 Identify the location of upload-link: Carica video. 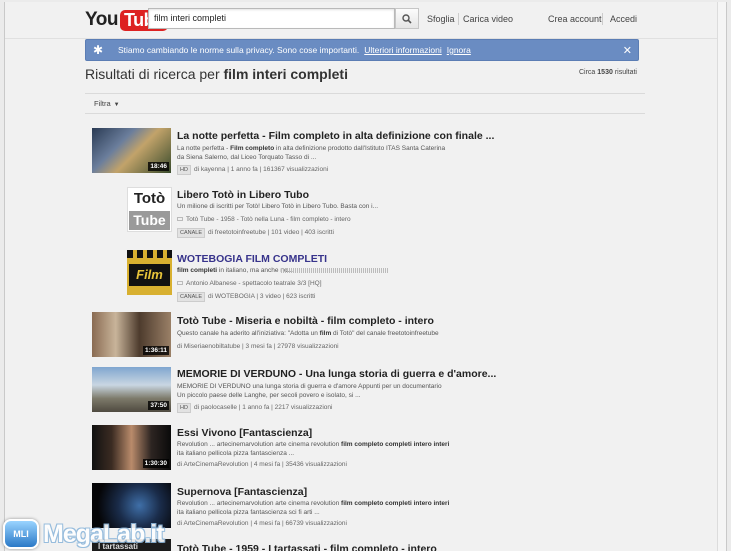
(488, 19).